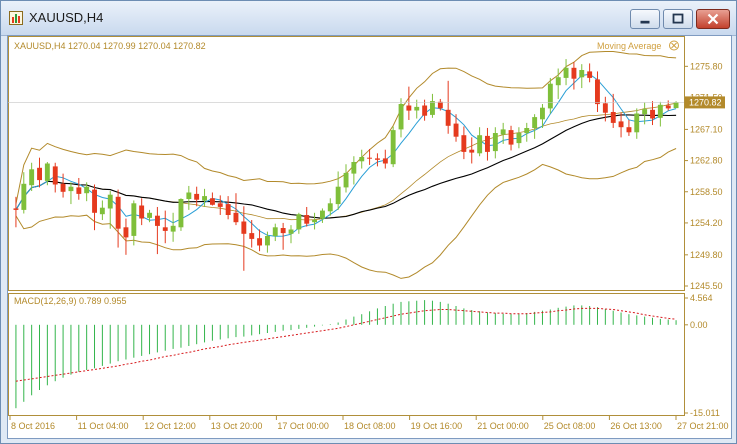 This screenshot has height=444, width=737. I want to click on price-tick-label: 1275.80, so click(706, 66).